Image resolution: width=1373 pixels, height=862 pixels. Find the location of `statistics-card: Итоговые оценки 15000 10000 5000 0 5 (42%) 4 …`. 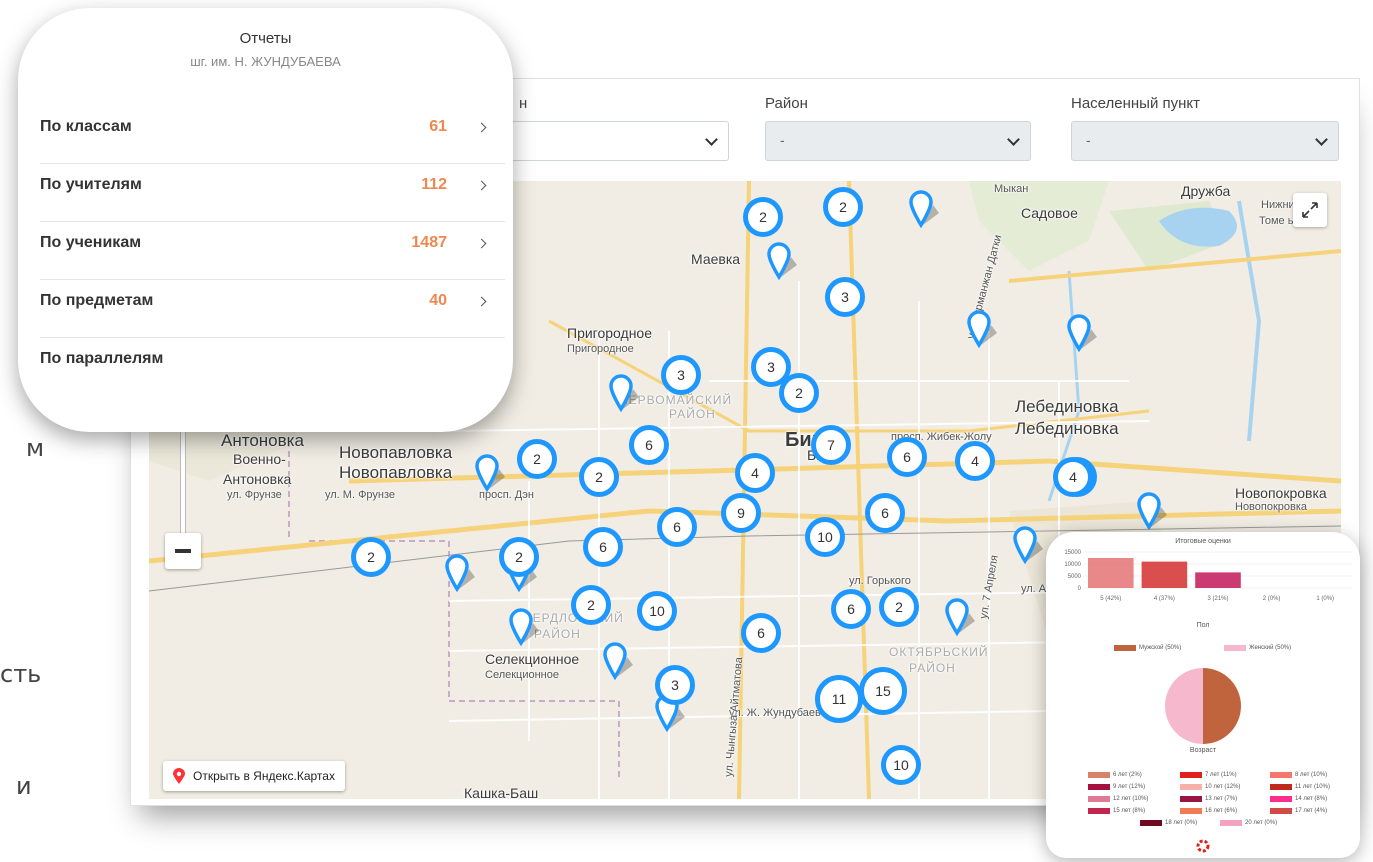

statistics-card: Итоговые оценки 15000 10000 5000 0 5 (42%) 4 … is located at coordinates (1203, 695).